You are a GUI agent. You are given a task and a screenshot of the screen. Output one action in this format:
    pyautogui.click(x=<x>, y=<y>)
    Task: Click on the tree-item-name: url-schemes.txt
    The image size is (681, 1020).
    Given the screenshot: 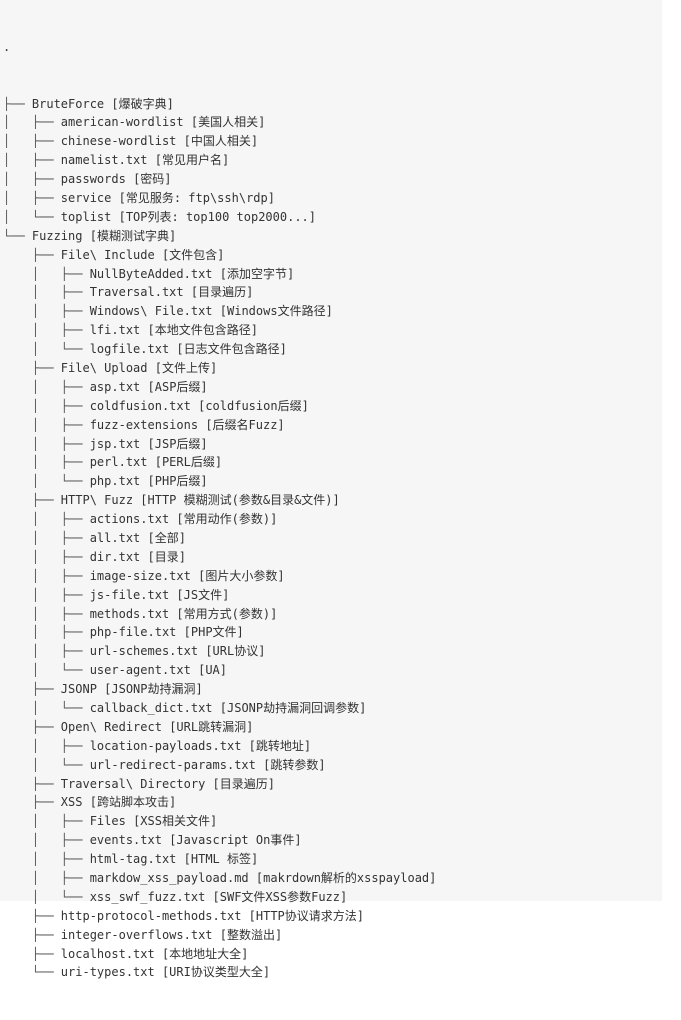 What is the action you would take?
    pyautogui.click(x=144, y=651)
    